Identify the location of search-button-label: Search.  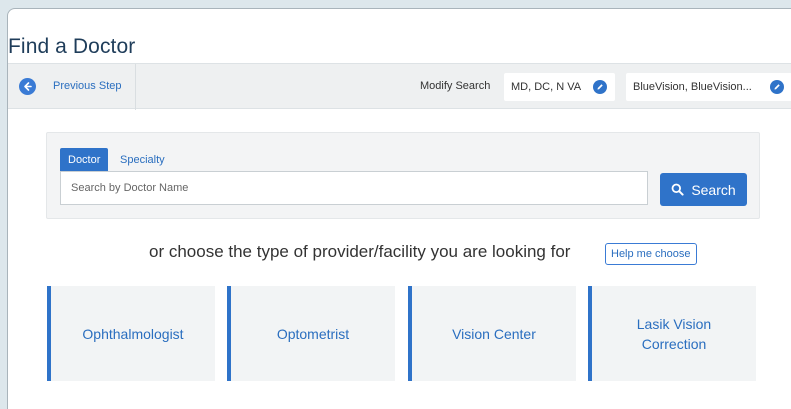
(713, 189).